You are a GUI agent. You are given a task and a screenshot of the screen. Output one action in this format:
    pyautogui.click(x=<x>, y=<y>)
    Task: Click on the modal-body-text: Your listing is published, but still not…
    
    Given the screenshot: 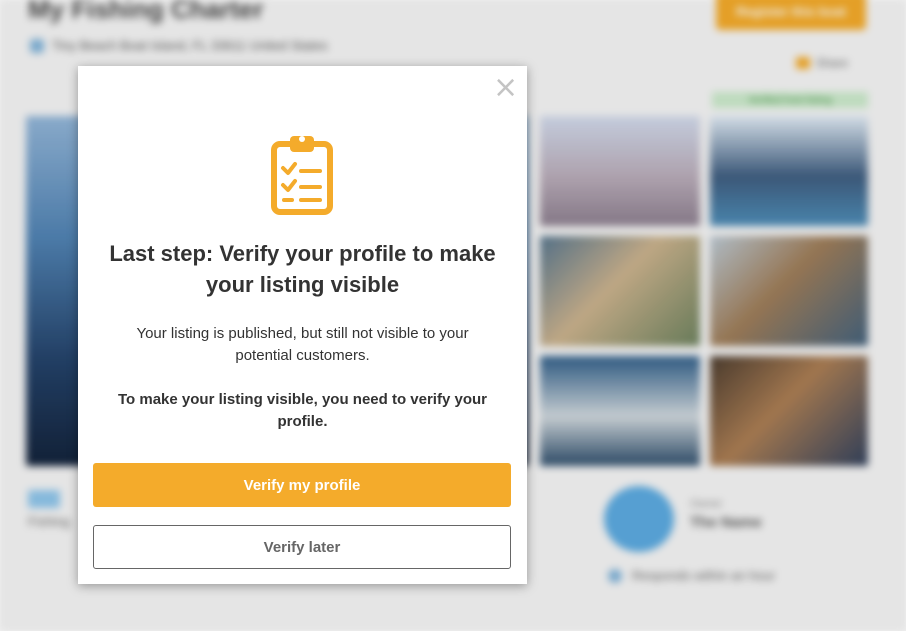 What is the action you would take?
    pyautogui.click(x=302, y=344)
    